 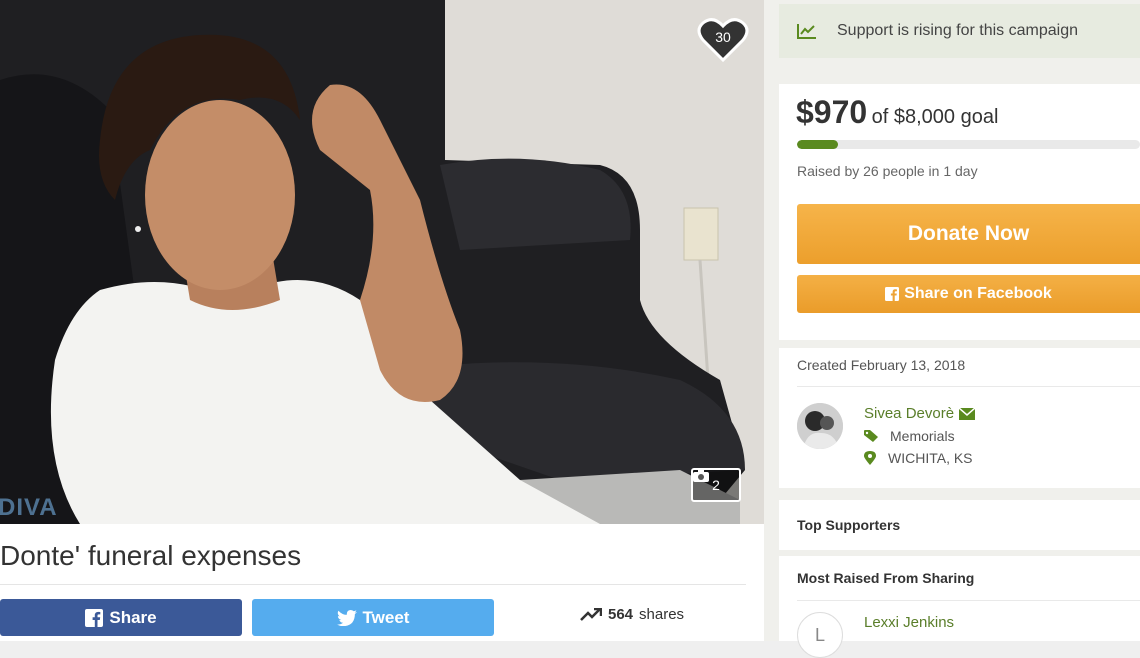 I want to click on campaign-category: Memorials, so click(x=909, y=436).